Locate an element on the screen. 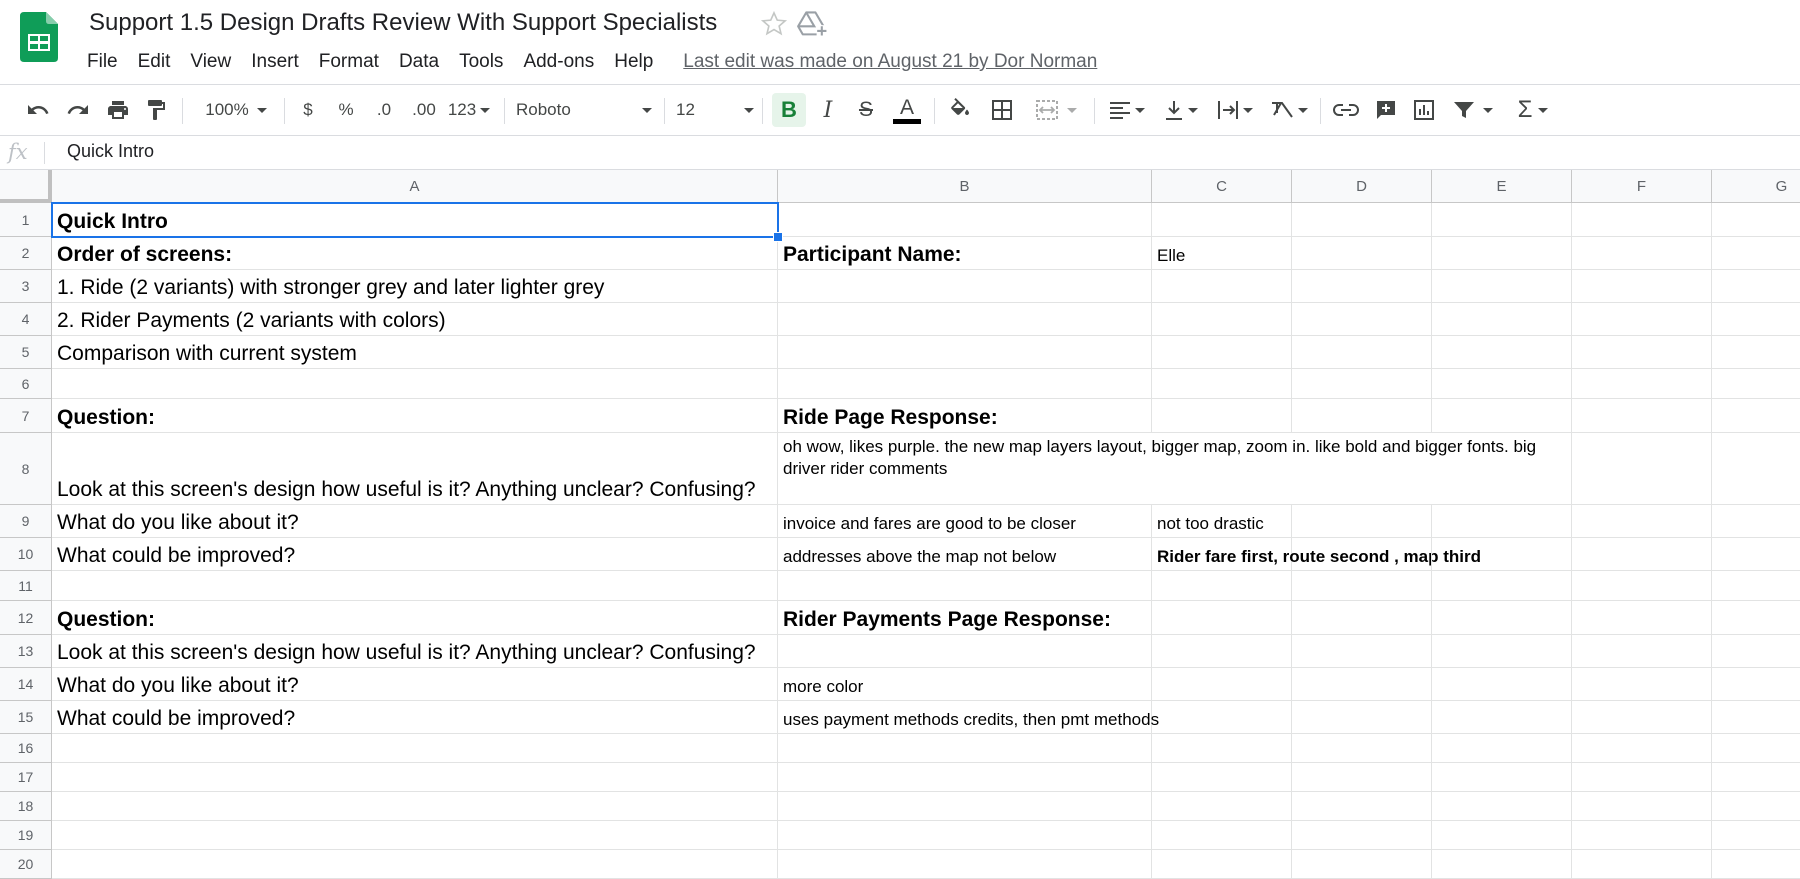 This screenshot has height=879, width=1800. cell-e15 is located at coordinates (1502, 717).